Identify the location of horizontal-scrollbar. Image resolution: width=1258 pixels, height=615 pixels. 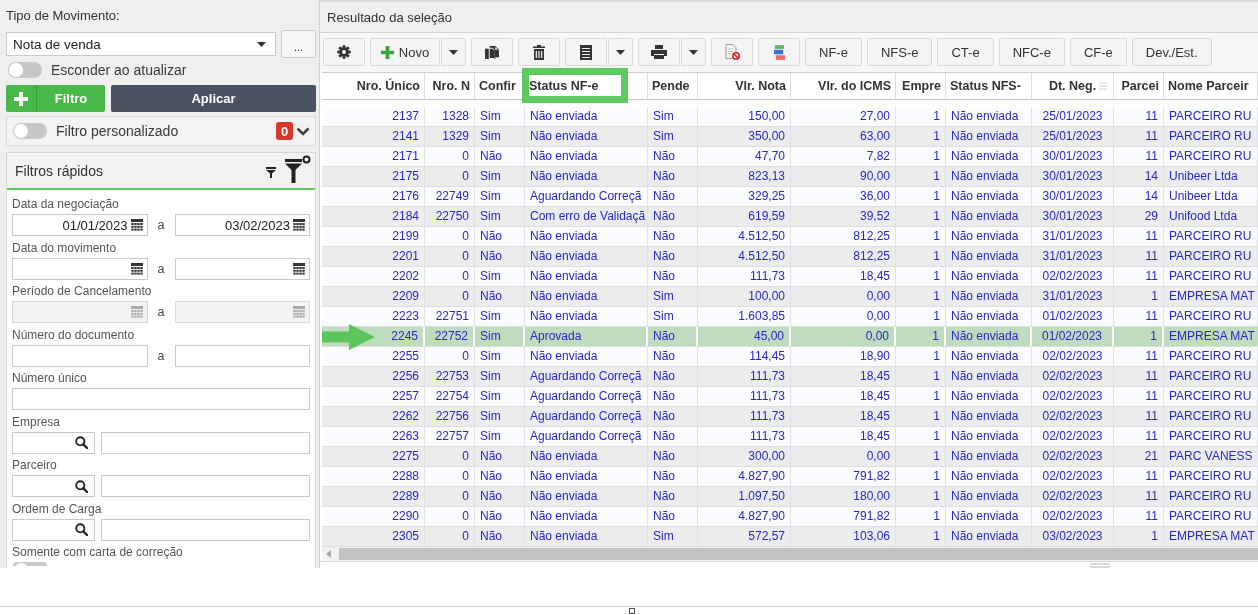
(790, 554).